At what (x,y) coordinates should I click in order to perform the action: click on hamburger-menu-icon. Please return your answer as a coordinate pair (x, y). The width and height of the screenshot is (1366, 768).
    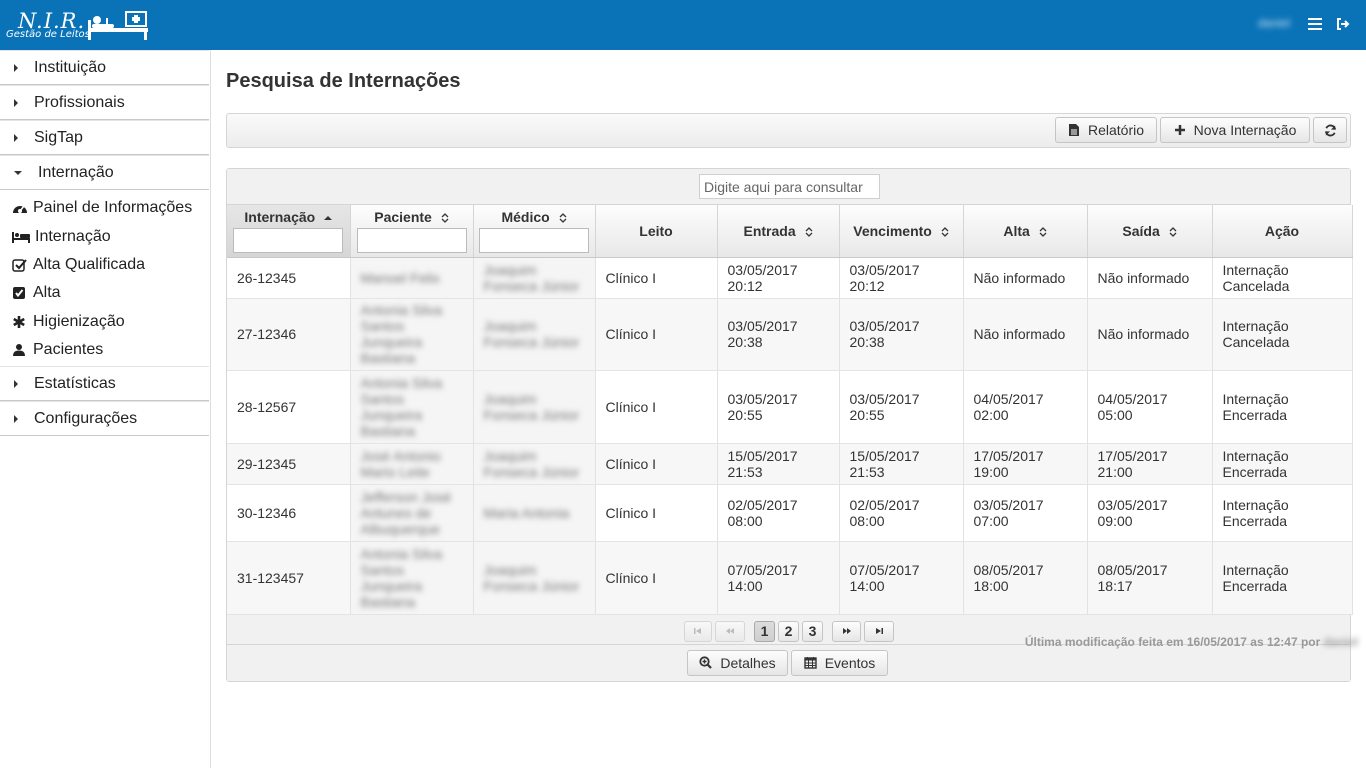
    Looking at the image, I should click on (1315, 24).